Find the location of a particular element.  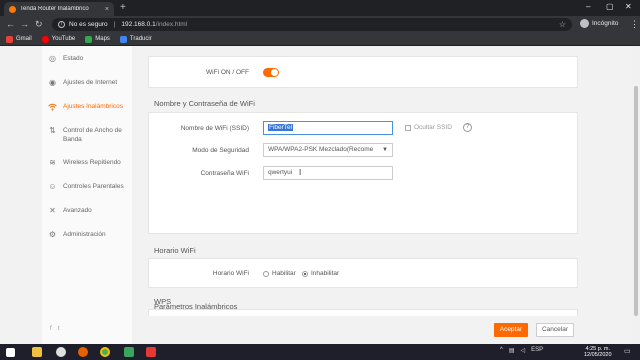

section-title-wireless-params: Parámetros Inalámbricos is located at coordinates (196, 306).